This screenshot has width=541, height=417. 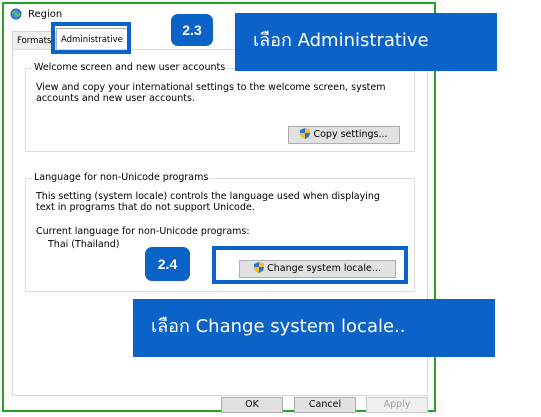 I want to click on highlight-administrative-tab, so click(x=91, y=38).